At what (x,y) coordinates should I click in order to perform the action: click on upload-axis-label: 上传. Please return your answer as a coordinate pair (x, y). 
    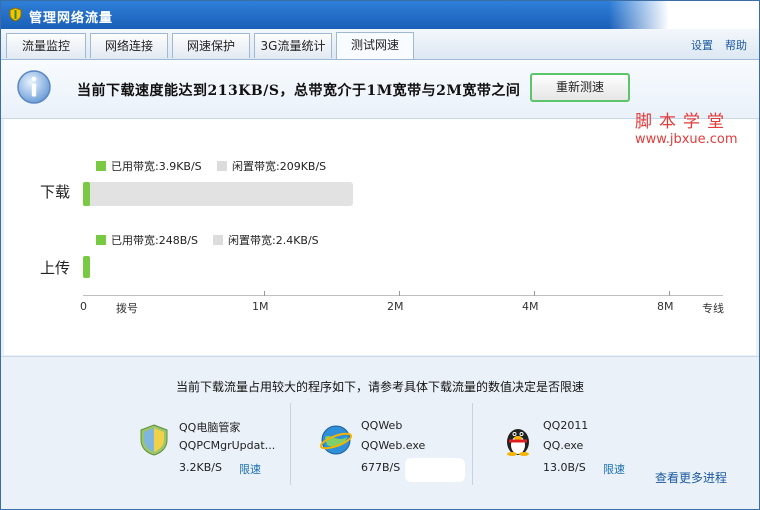
    Looking at the image, I should click on (55, 268).